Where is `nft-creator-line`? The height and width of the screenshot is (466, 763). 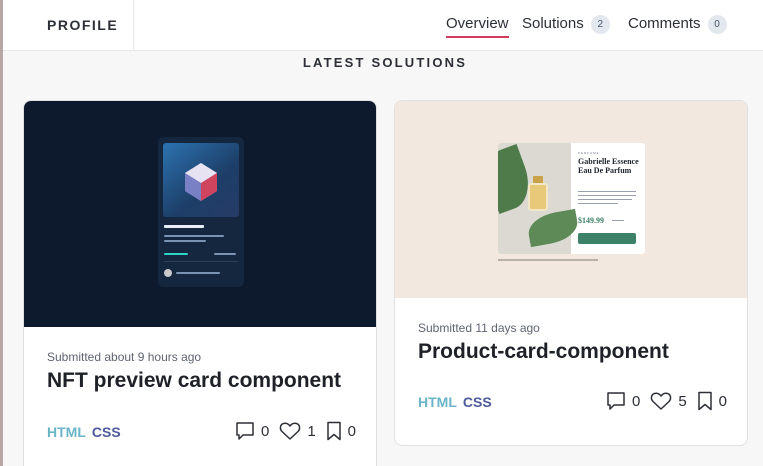
nft-creator-line is located at coordinates (198, 273).